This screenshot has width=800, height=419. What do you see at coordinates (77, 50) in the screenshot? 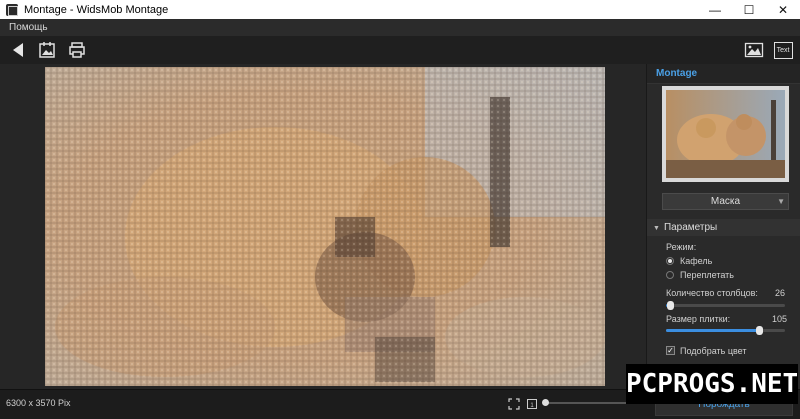
I see `printer-icon` at bounding box center [77, 50].